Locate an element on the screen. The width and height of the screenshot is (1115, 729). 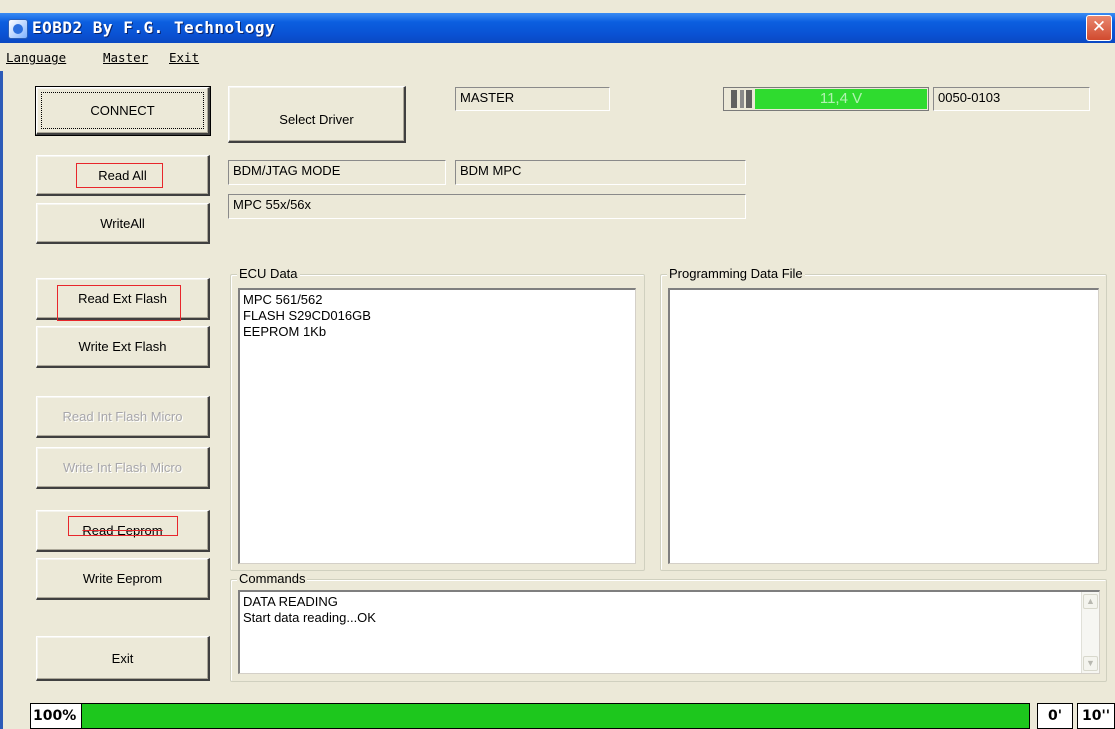
write-eeprom-label: Write Eeprom is located at coordinates (122, 578).